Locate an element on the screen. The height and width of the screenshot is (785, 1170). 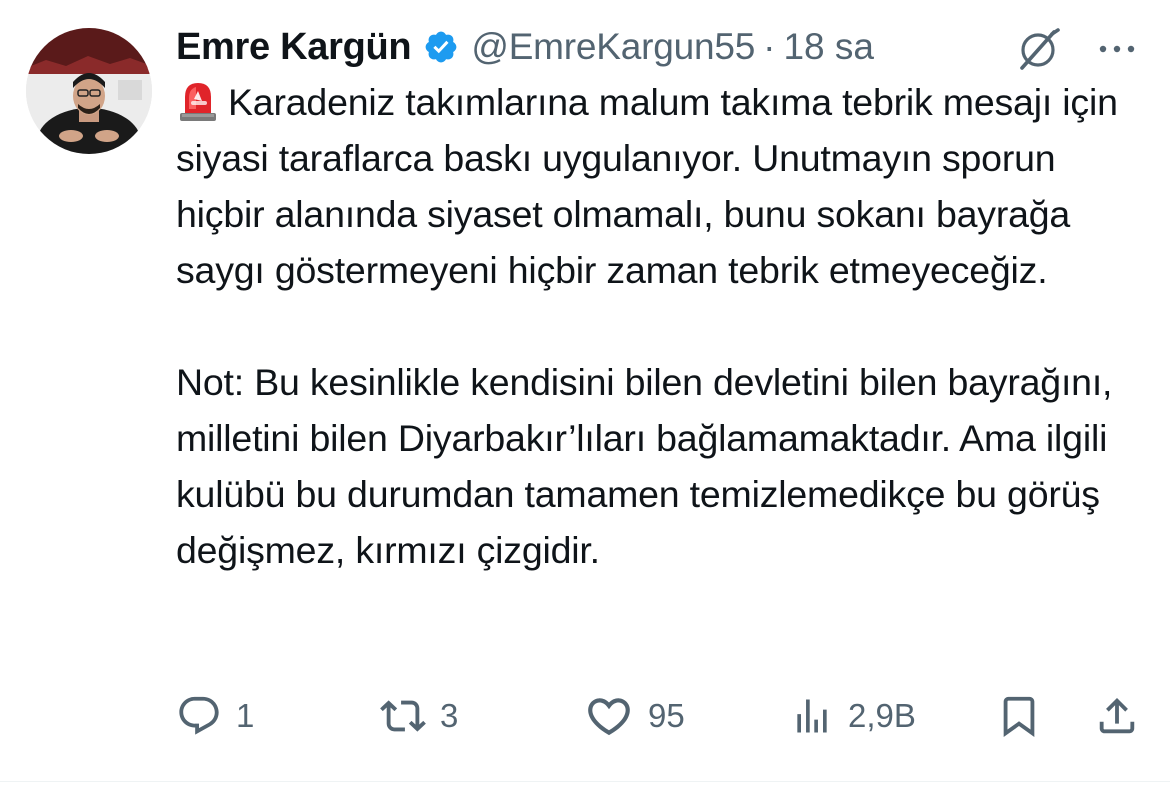
avatar-photo is located at coordinates (89, 91).